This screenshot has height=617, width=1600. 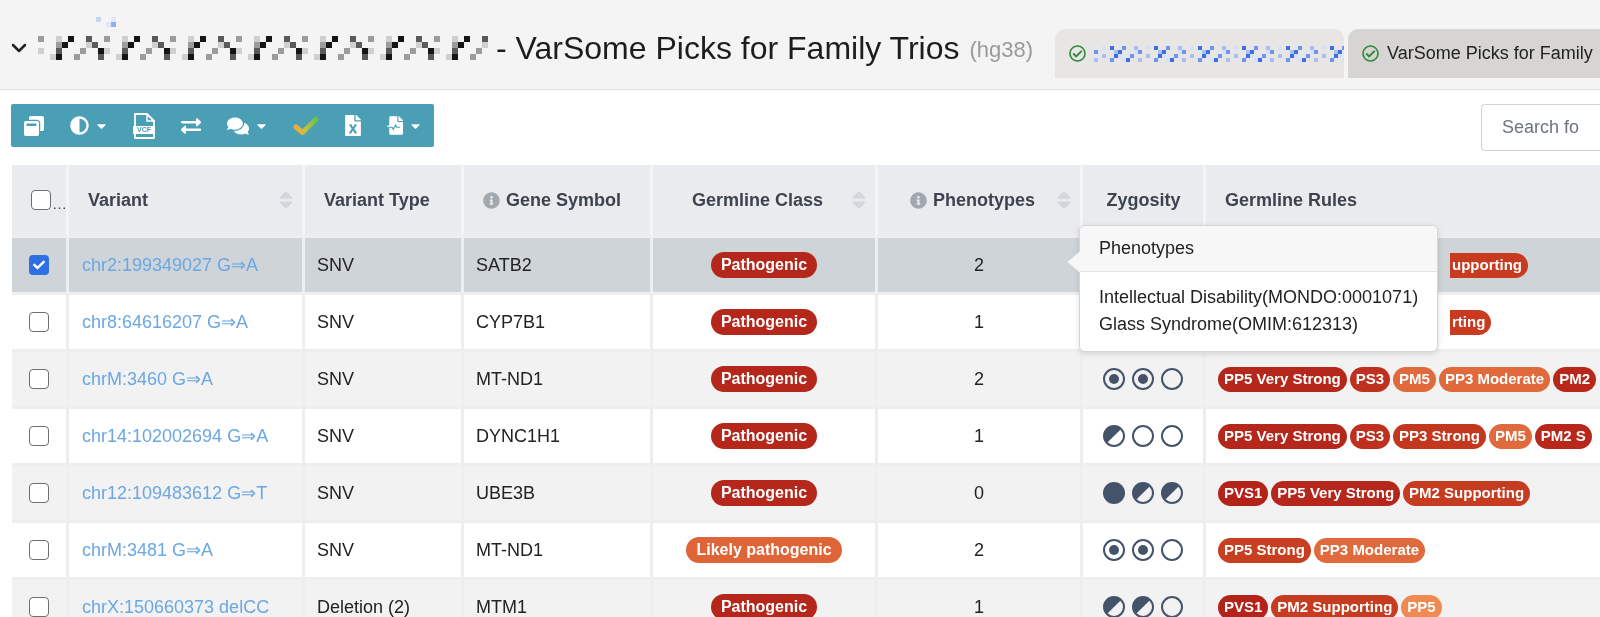 I want to click on table-cell: SATB2, so click(x=555, y=265).